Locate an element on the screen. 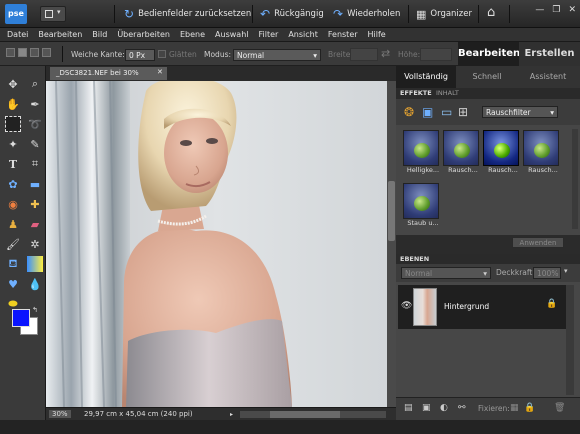 This screenshot has height=434, width=580. photo-effects-icon: ▭ is located at coordinates (446, 112).